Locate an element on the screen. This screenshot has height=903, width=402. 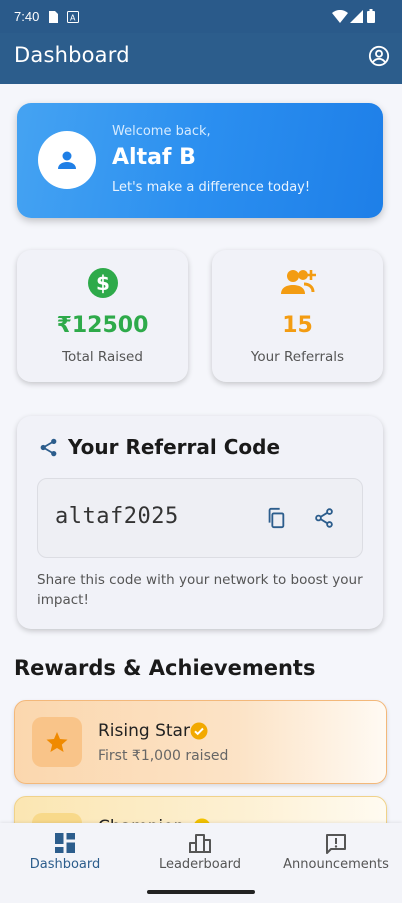
star-icon is located at coordinates (57, 742).